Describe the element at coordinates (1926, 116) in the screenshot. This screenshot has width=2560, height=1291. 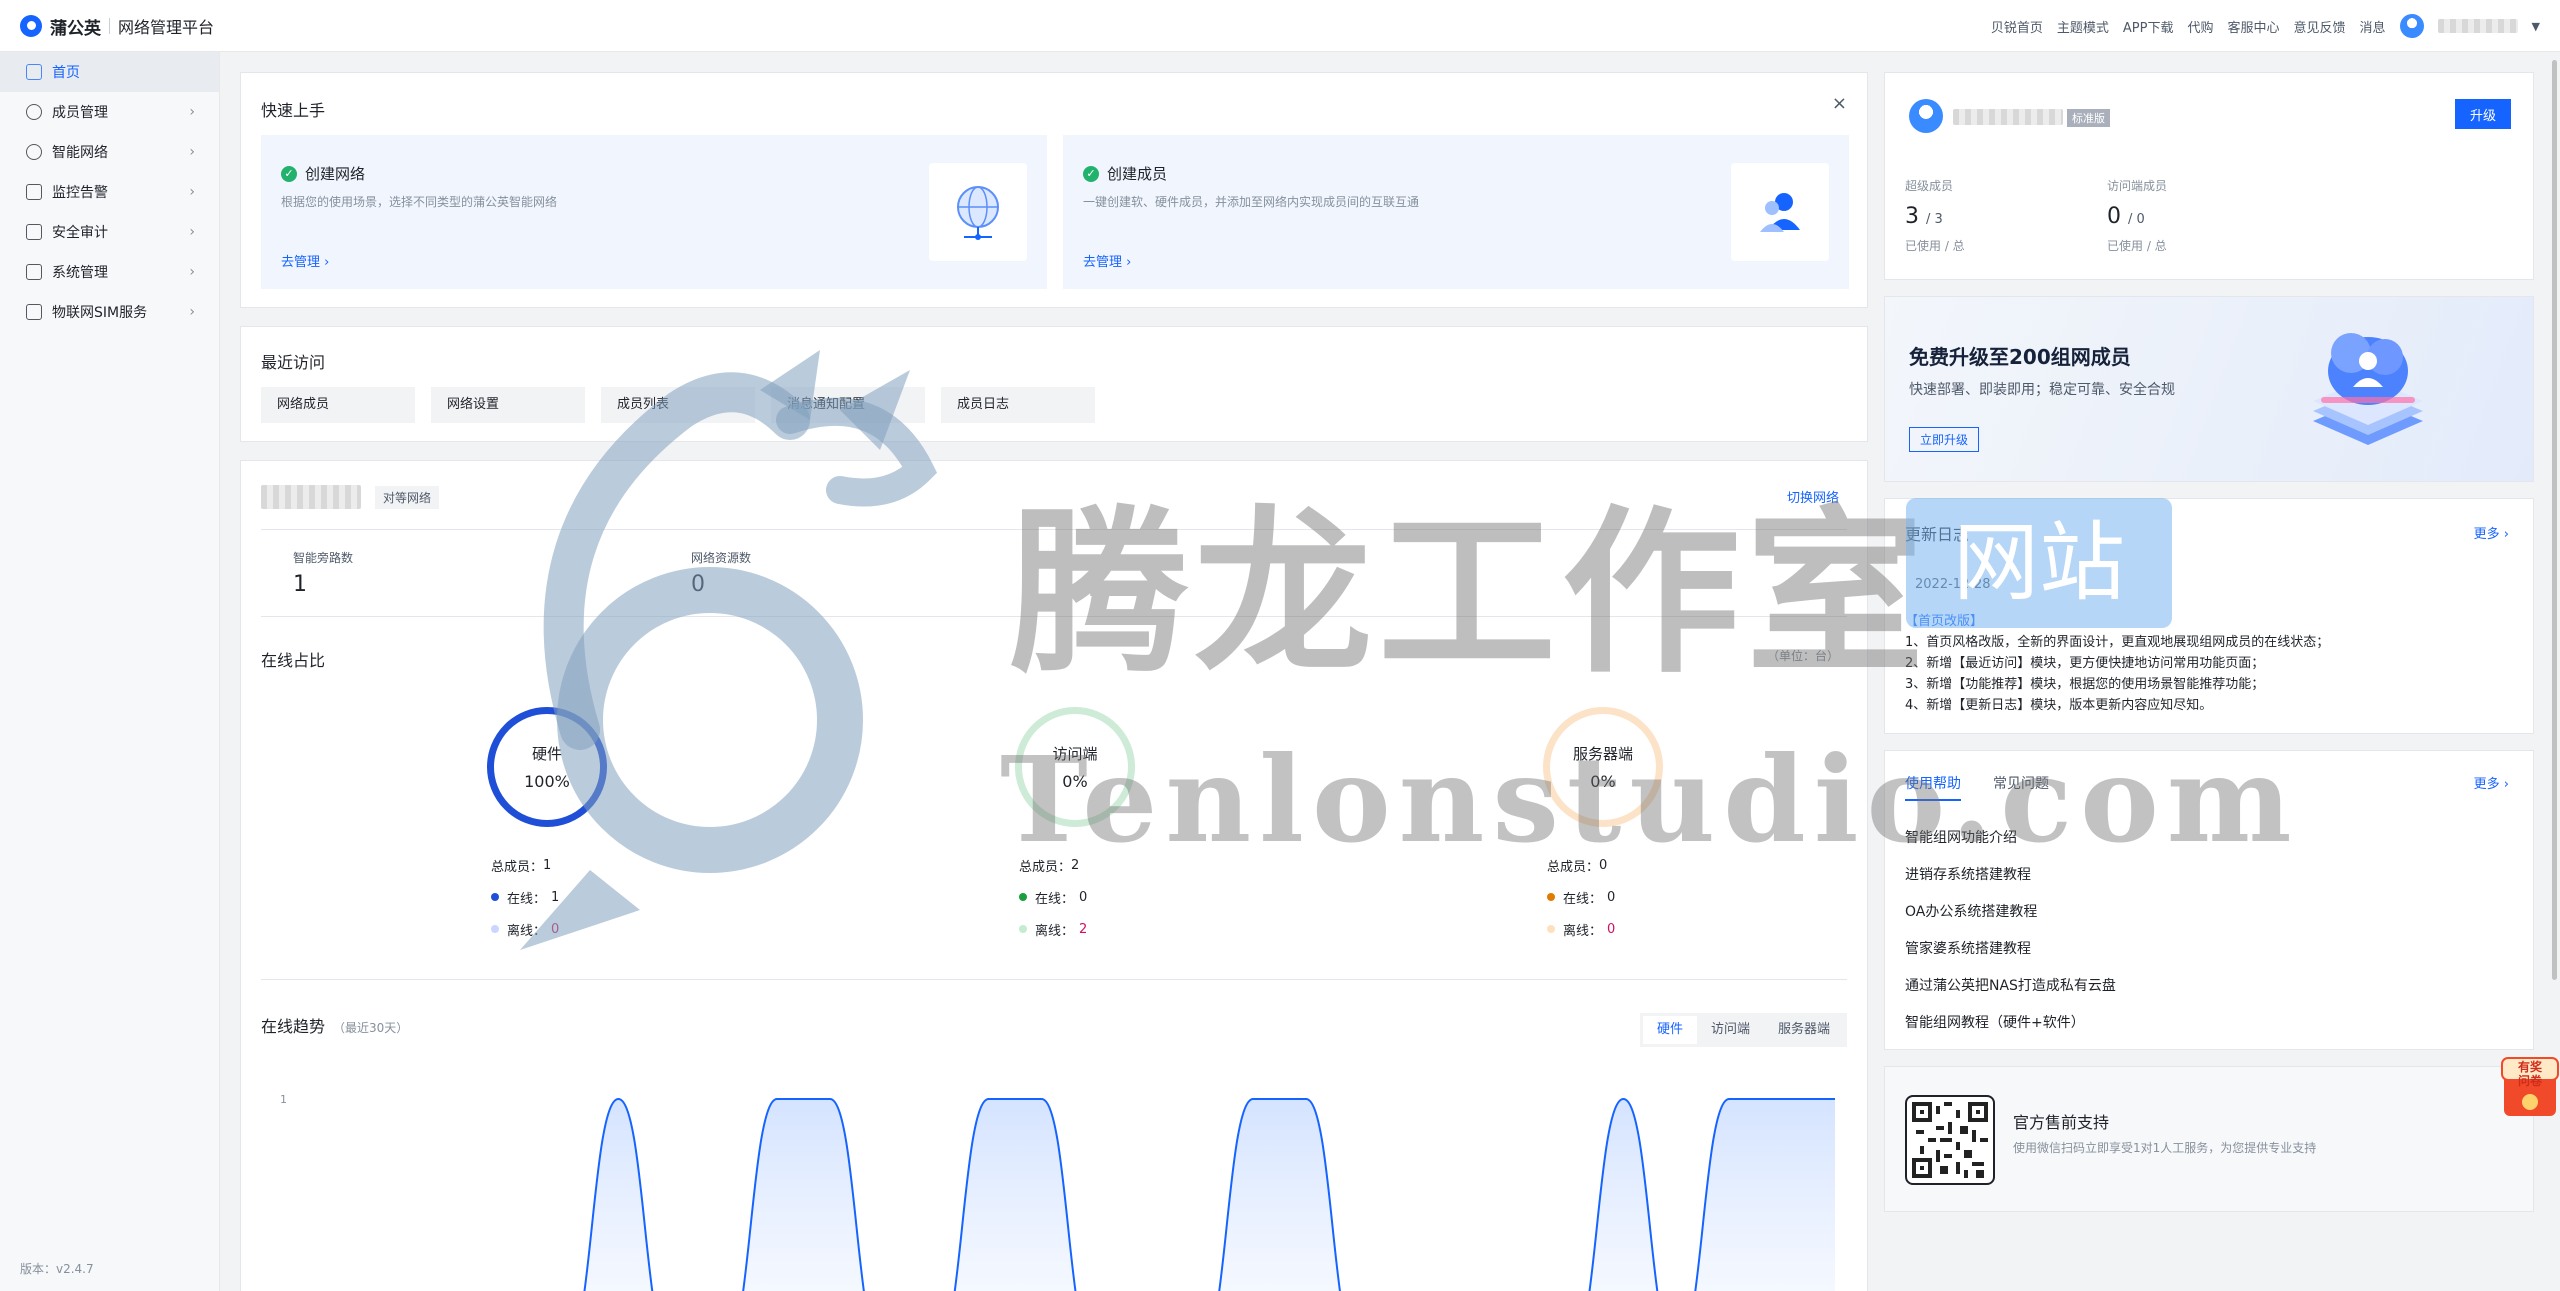
I see `account-avatar` at that location.